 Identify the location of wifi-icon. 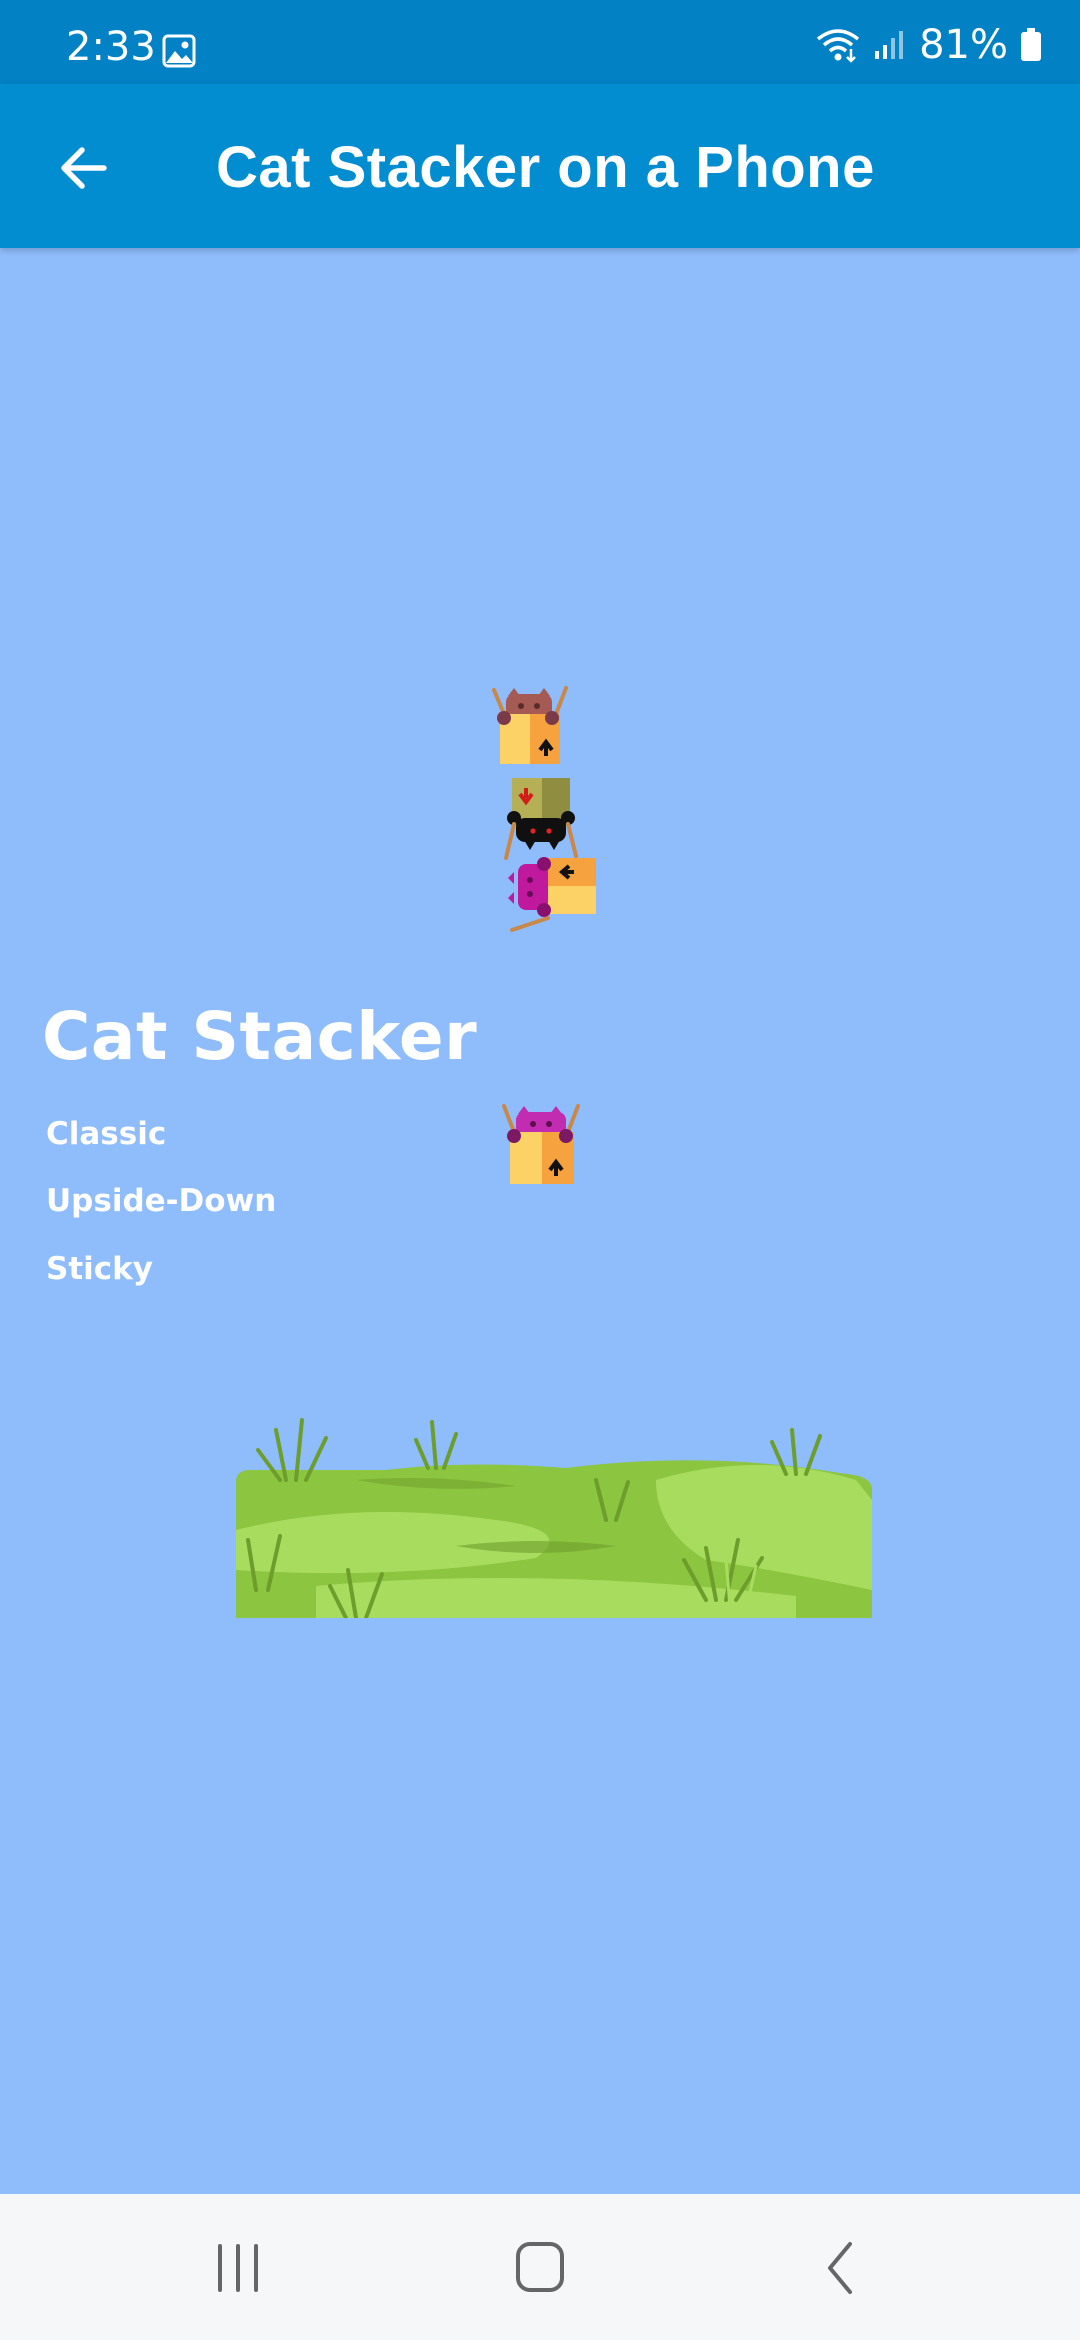
(838, 46).